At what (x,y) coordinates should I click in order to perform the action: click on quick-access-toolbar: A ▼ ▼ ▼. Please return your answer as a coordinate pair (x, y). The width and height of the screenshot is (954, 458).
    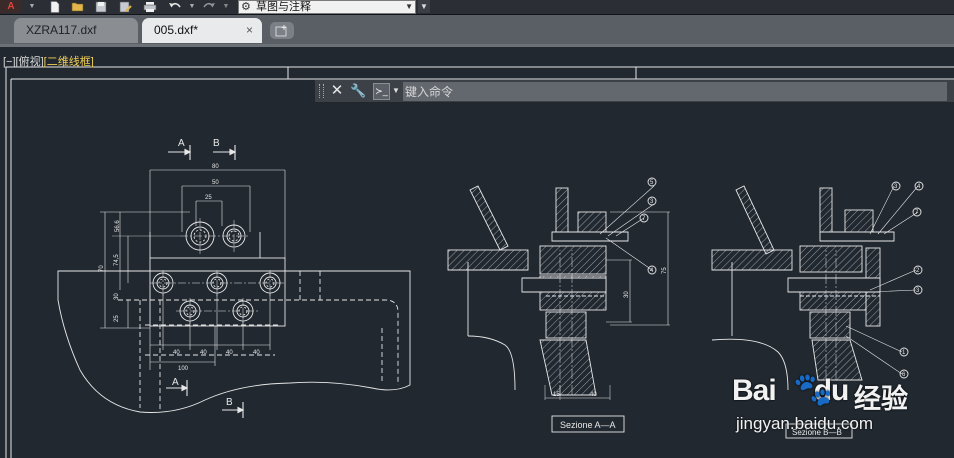
    Looking at the image, I should click on (477, 7).